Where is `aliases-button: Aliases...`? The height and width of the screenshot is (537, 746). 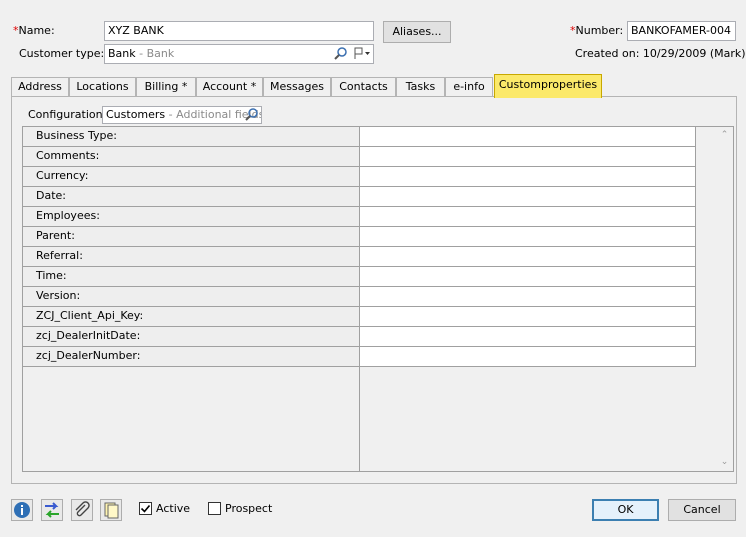
aliases-button: Aliases... is located at coordinates (417, 32).